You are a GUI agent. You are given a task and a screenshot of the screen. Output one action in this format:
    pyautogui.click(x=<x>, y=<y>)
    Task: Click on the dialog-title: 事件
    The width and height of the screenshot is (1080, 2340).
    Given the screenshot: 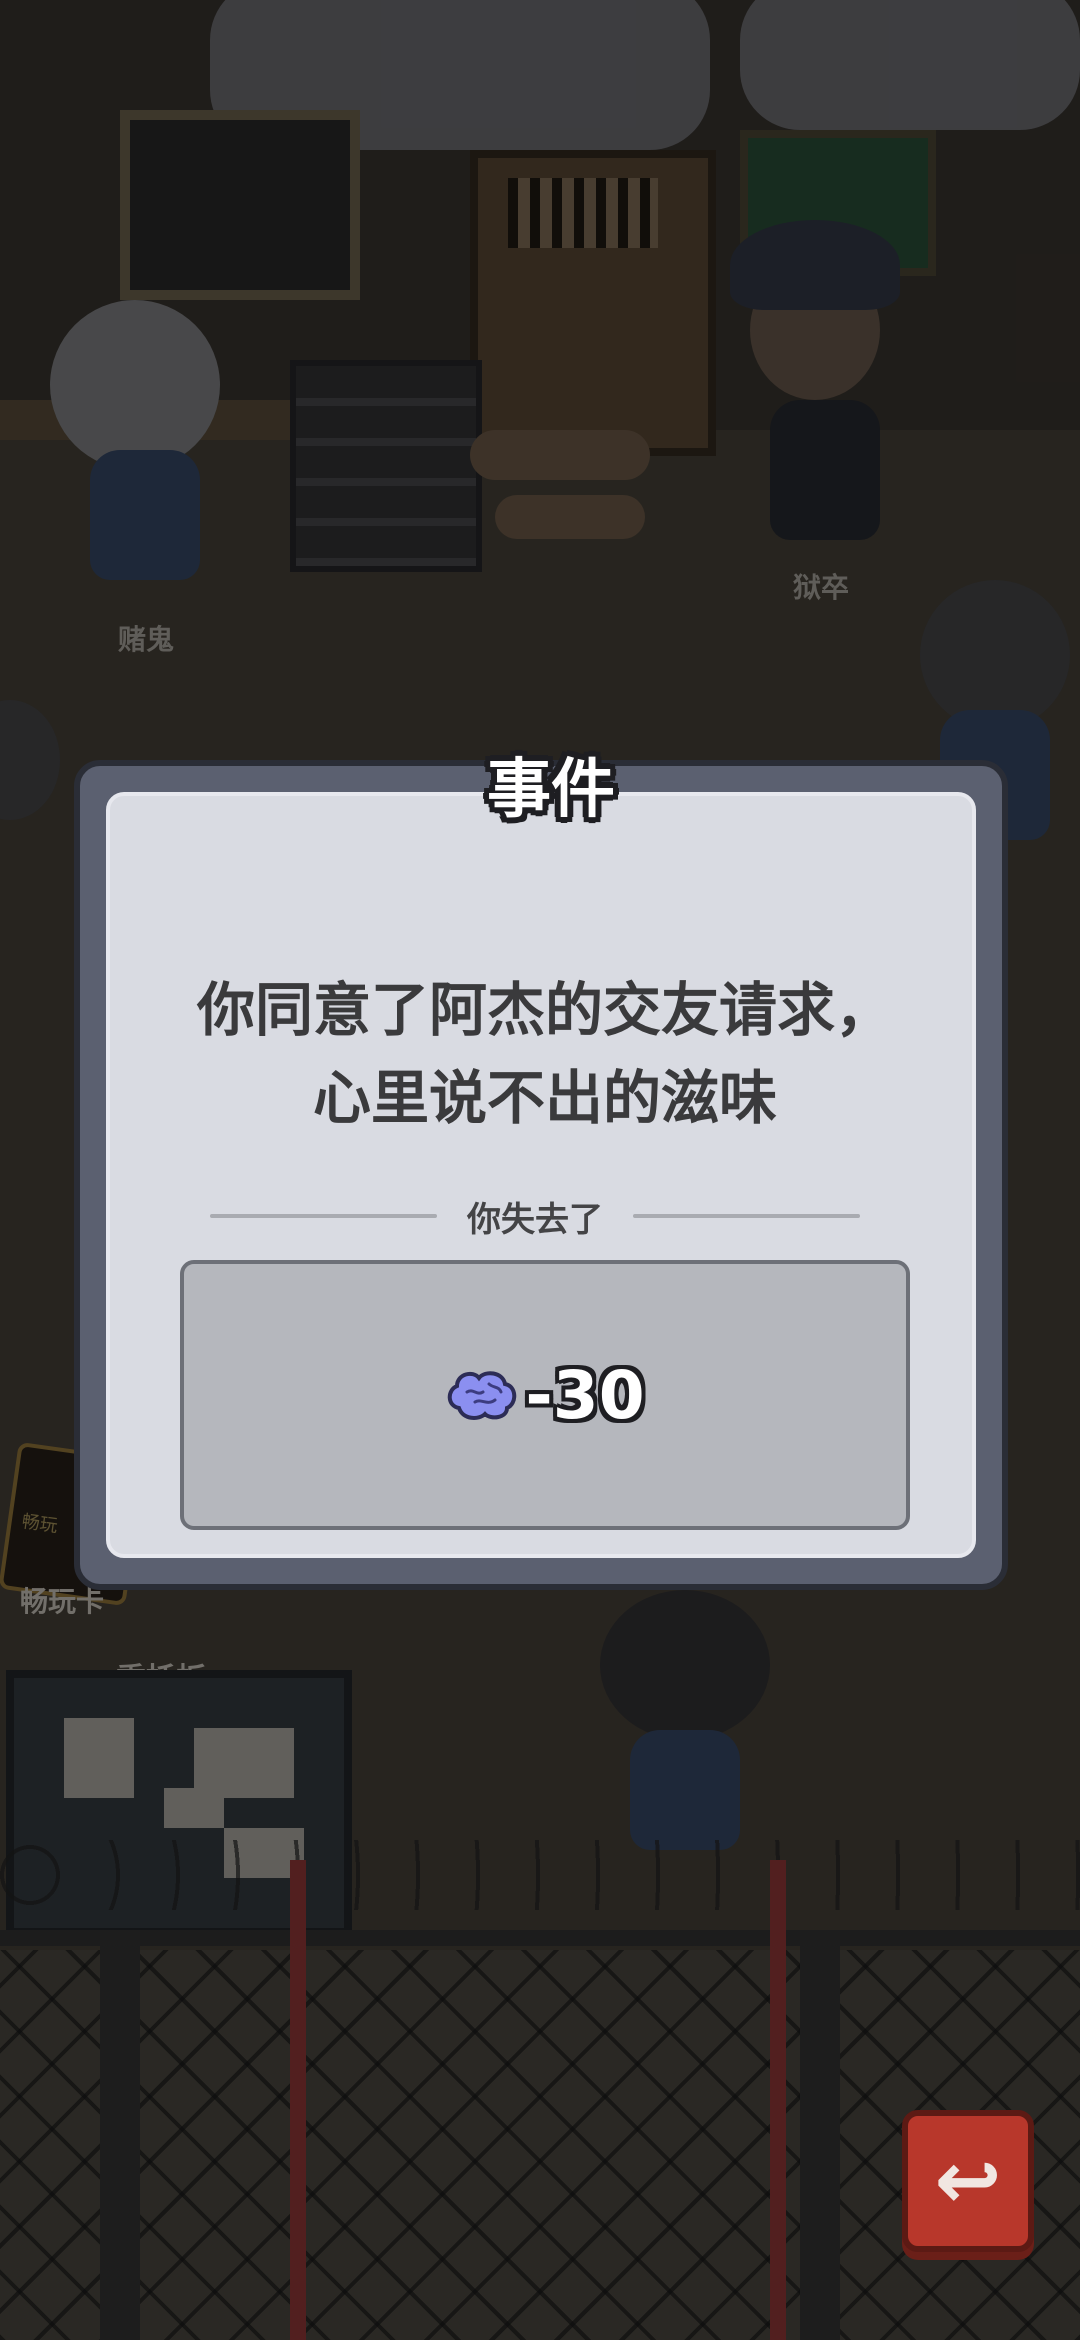 What is the action you would take?
    pyautogui.click(x=551, y=790)
    